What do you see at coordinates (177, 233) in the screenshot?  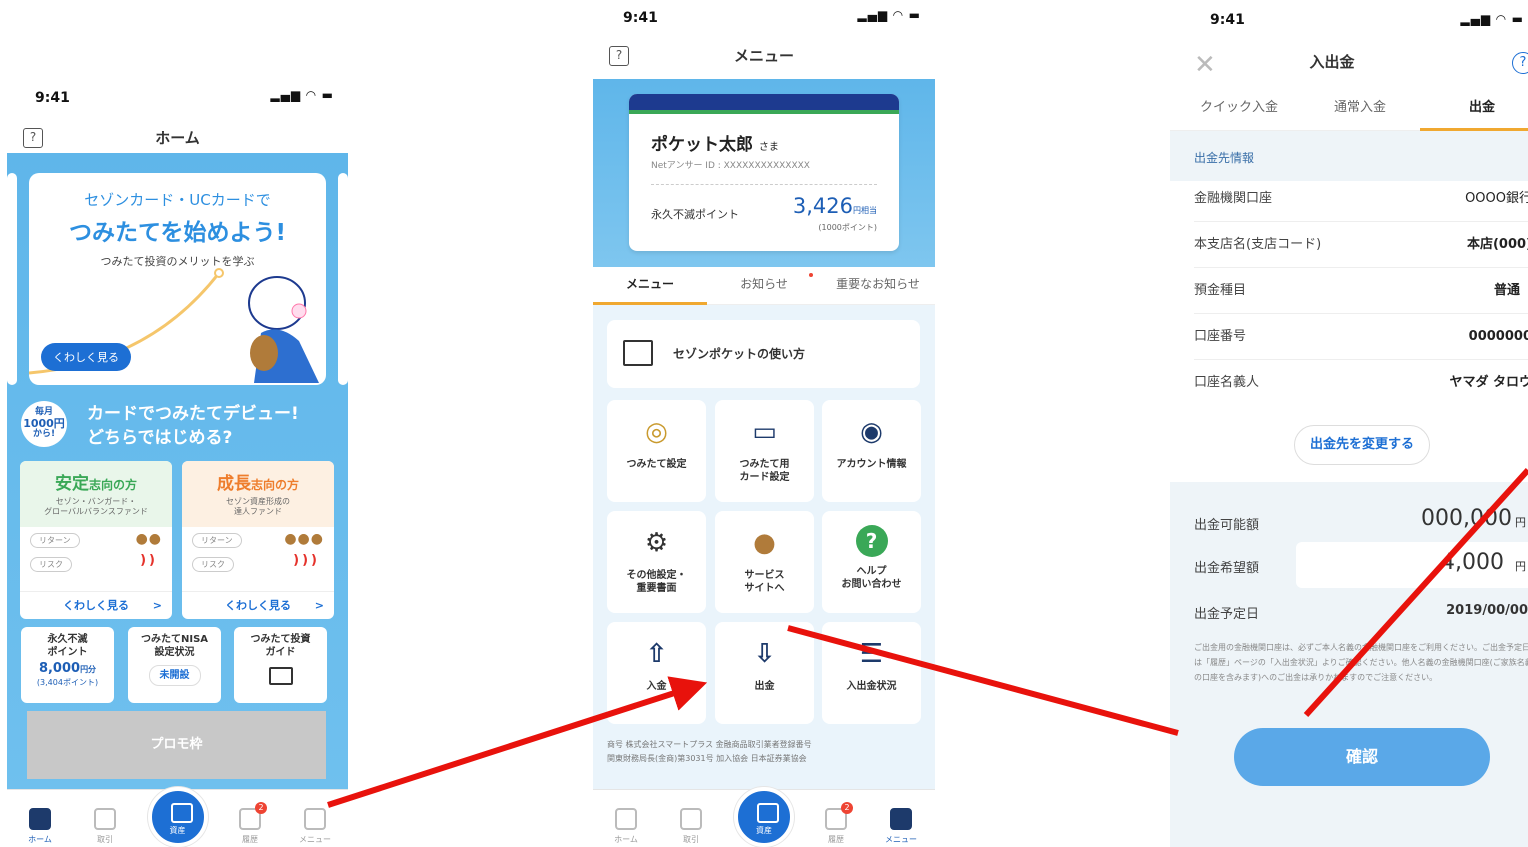 I see `hero-line2: つみたてを始めよう!` at bounding box center [177, 233].